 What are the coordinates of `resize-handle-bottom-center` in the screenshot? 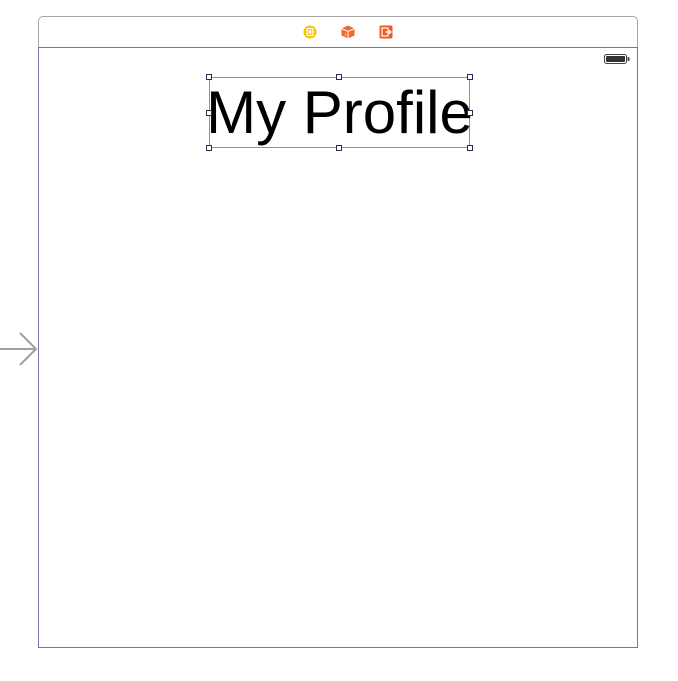 It's located at (339, 148).